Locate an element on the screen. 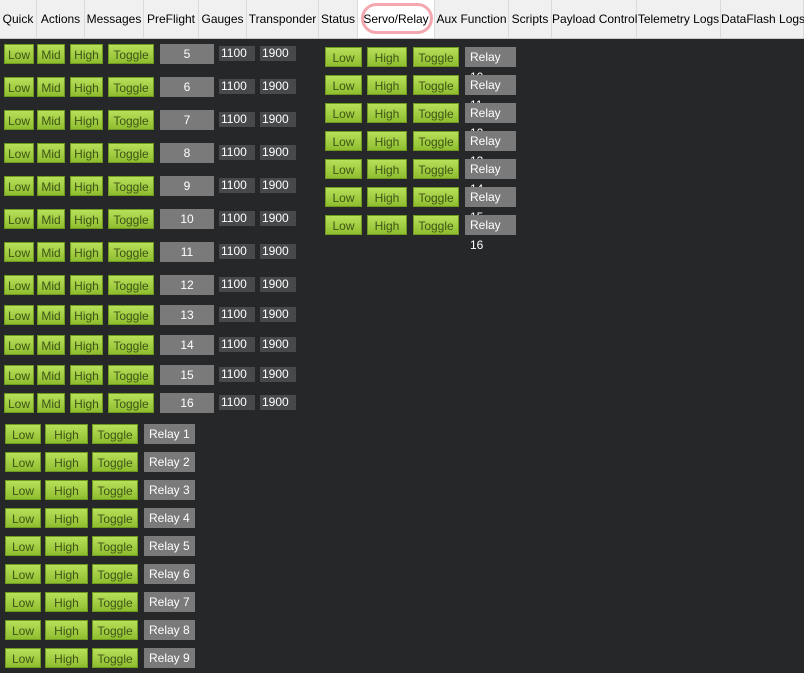  tab-telemetry-logs: Telemetry Logs is located at coordinates (679, 19).